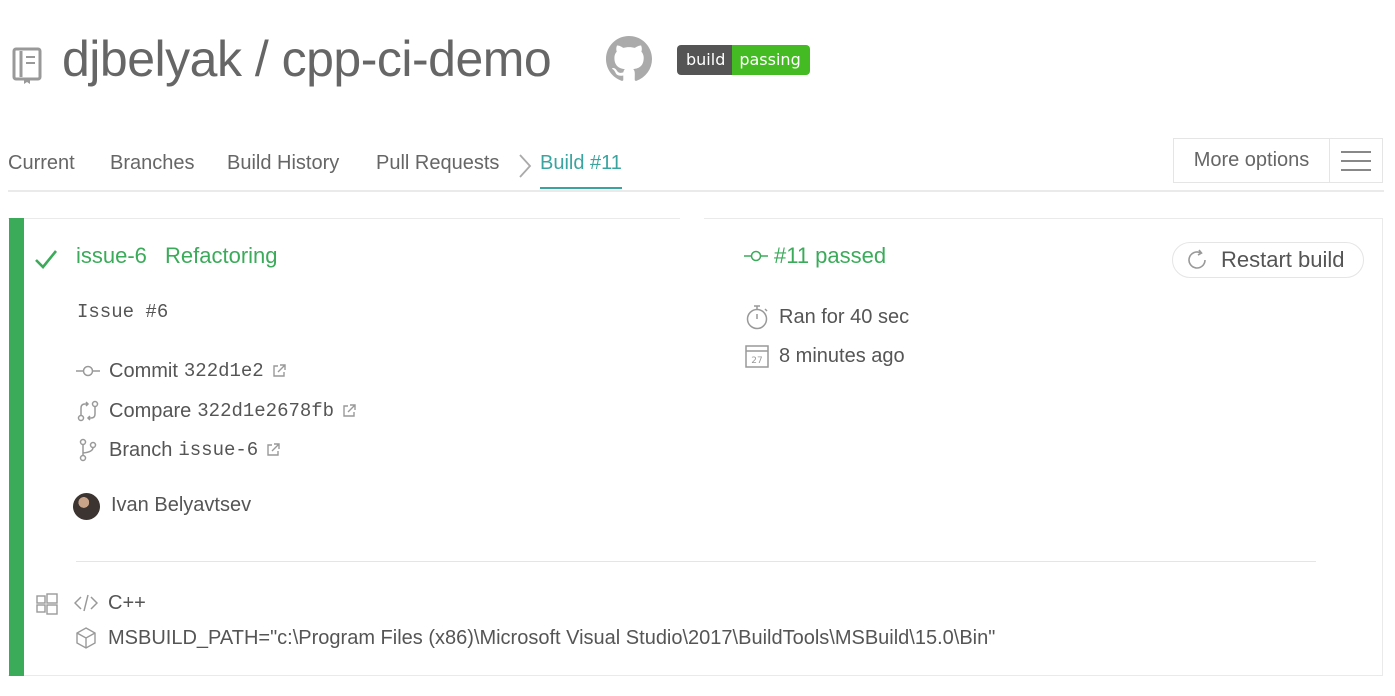 The height and width of the screenshot is (696, 1395). What do you see at coordinates (283, 163) in the screenshot?
I see `tab-build-history: Build History` at bounding box center [283, 163].